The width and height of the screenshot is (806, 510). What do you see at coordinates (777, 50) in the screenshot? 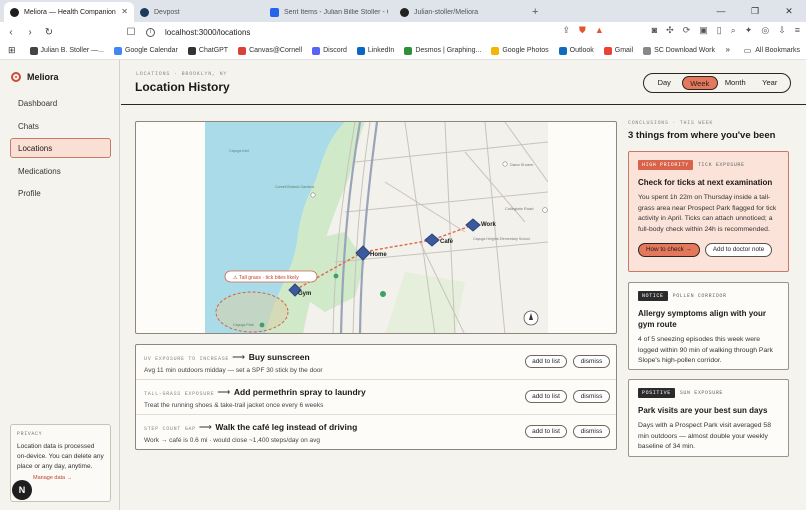
I see `all-bookmarks-label: All Bookmarks` at bounding box center [777, 50].